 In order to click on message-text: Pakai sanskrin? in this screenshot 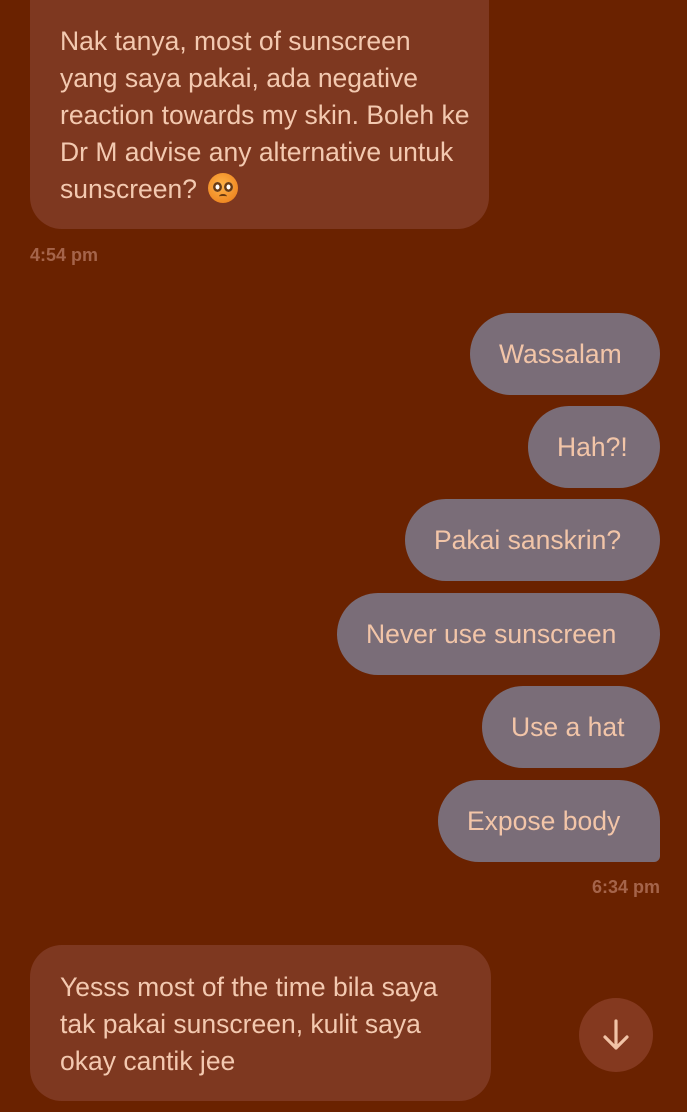, I will do `click(528, 540)`.